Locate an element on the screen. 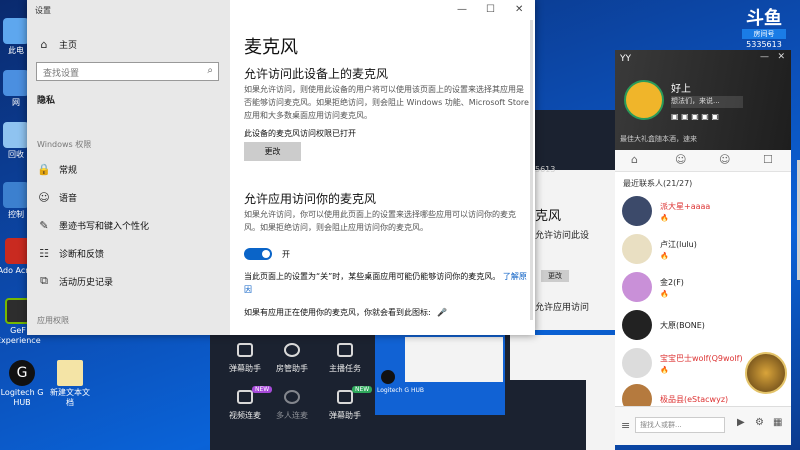 The image size is (800, 450). contact-name: 大原(BONE) is located at coordinates (682, 325).